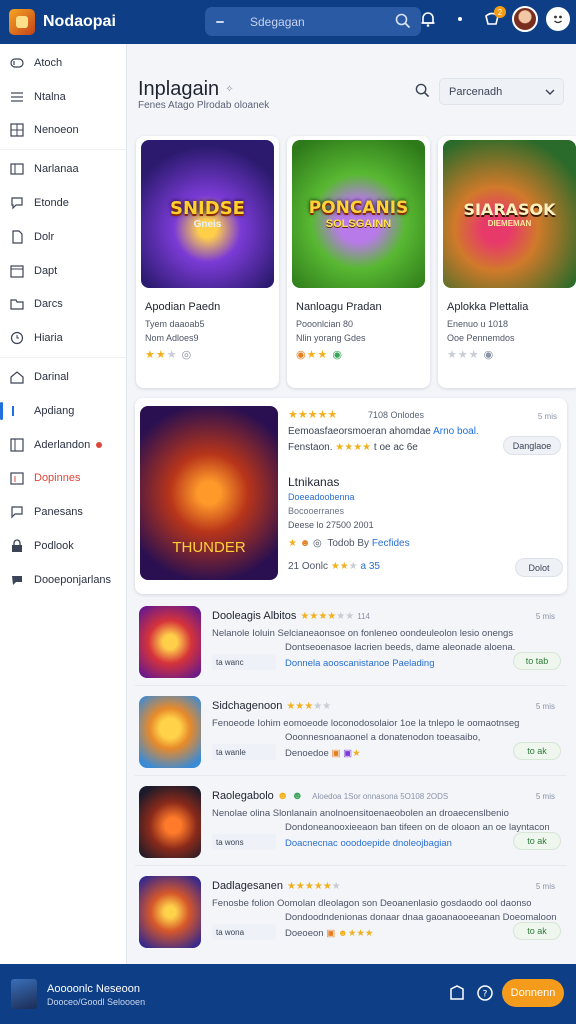  Describe the element at coordinates (396, 415) in the screenshot. I see `review-count: 7108 Onlodes` at that location.